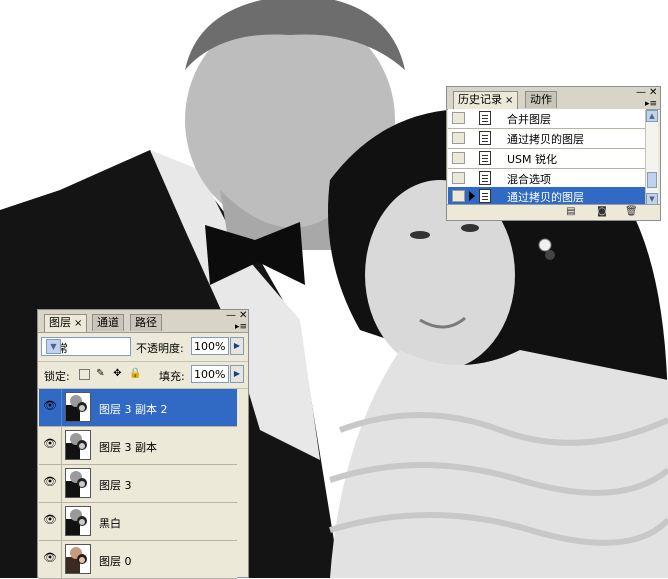  What do you see at coordinates (115, 561) in the screenshot?
I see `layer-name: 图层 0` at bounding box center [115, 561].